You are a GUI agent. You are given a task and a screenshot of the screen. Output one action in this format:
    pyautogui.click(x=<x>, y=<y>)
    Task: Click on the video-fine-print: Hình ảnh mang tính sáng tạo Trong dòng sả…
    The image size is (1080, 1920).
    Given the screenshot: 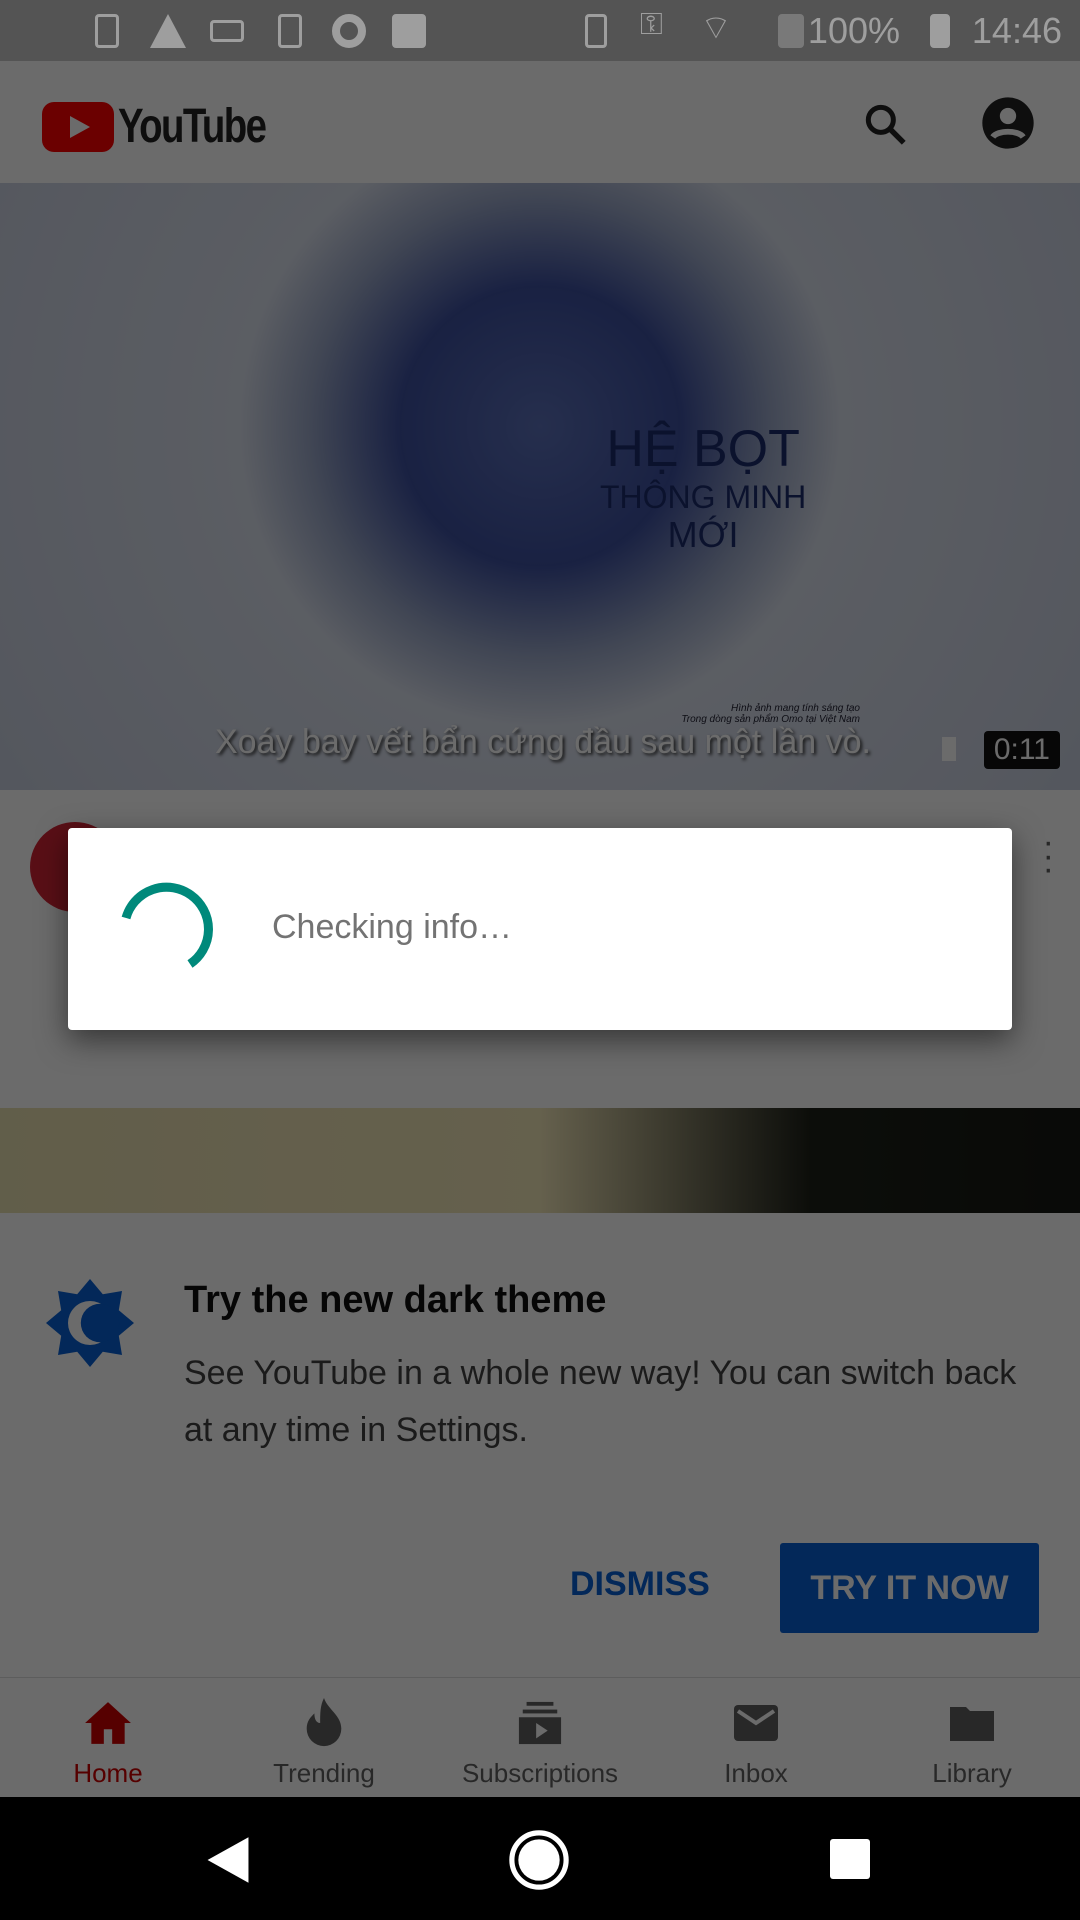 What is the action you would take?
    pyautogui.click(x=770, y=714)
    